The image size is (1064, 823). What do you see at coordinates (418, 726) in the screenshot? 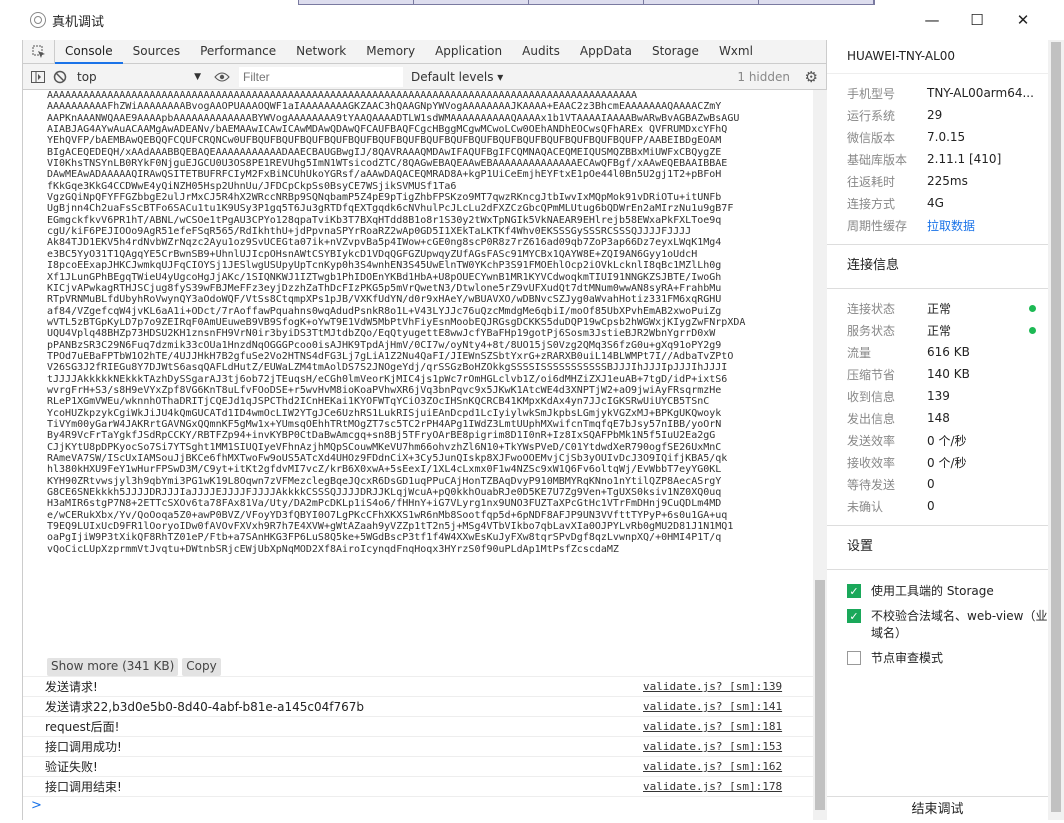
I see `log-row: request后面! validate.js? [sm]:181` at bounding box center [418, 726].